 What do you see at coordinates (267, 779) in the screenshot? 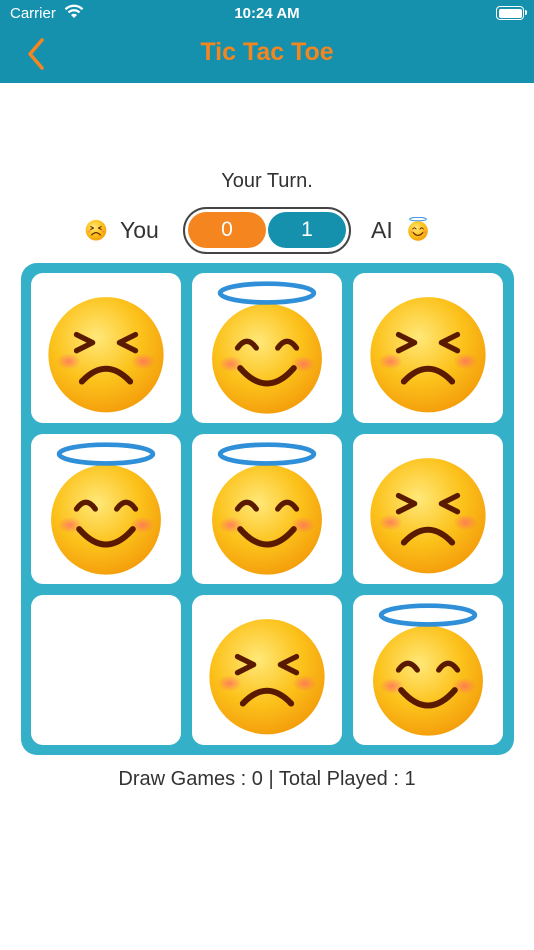
I see `game-stats: Draw Games : 0 | Total Played : 1` at bounding box center [267, 779].